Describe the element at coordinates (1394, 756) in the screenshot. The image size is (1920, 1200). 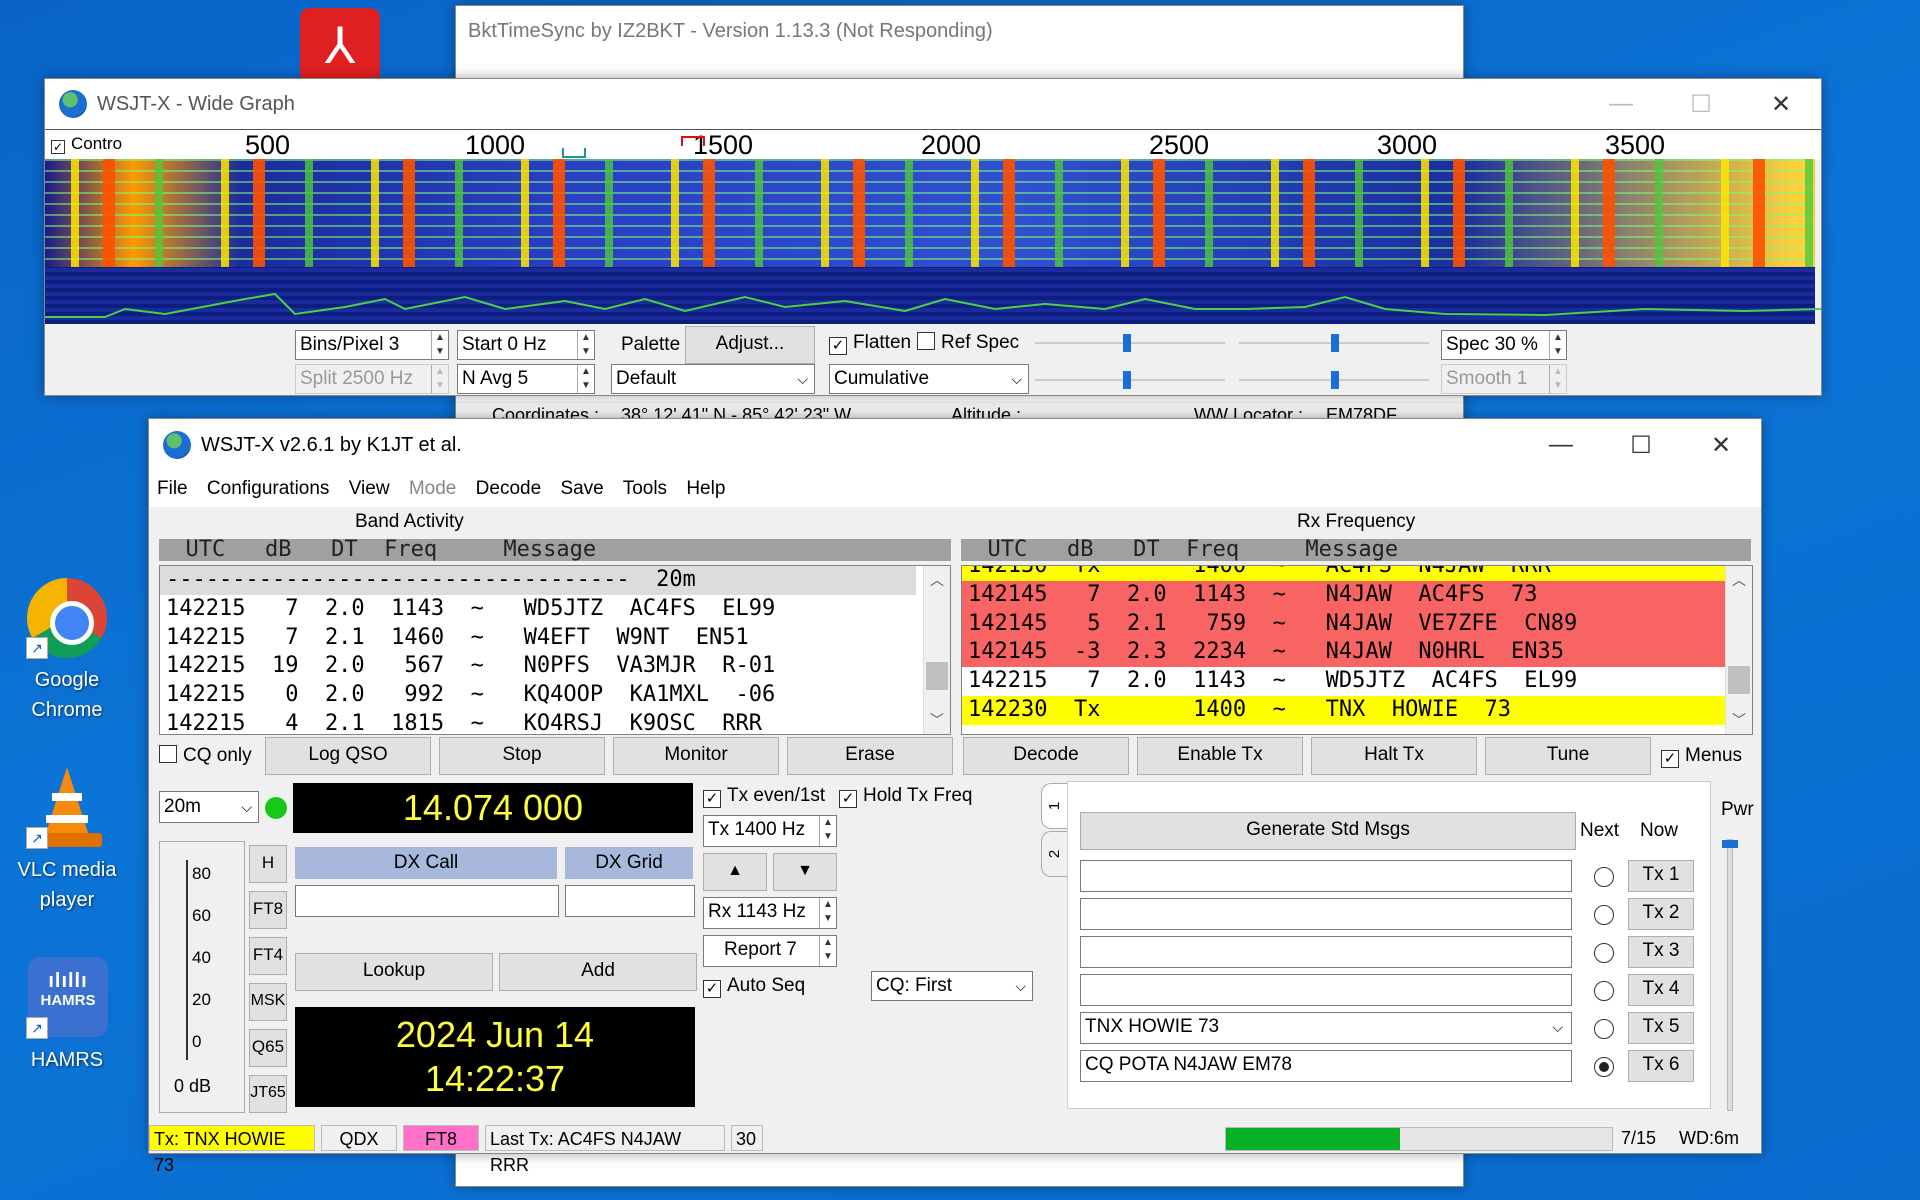
I see `halt-tx-button: Halt Tx` at that location.